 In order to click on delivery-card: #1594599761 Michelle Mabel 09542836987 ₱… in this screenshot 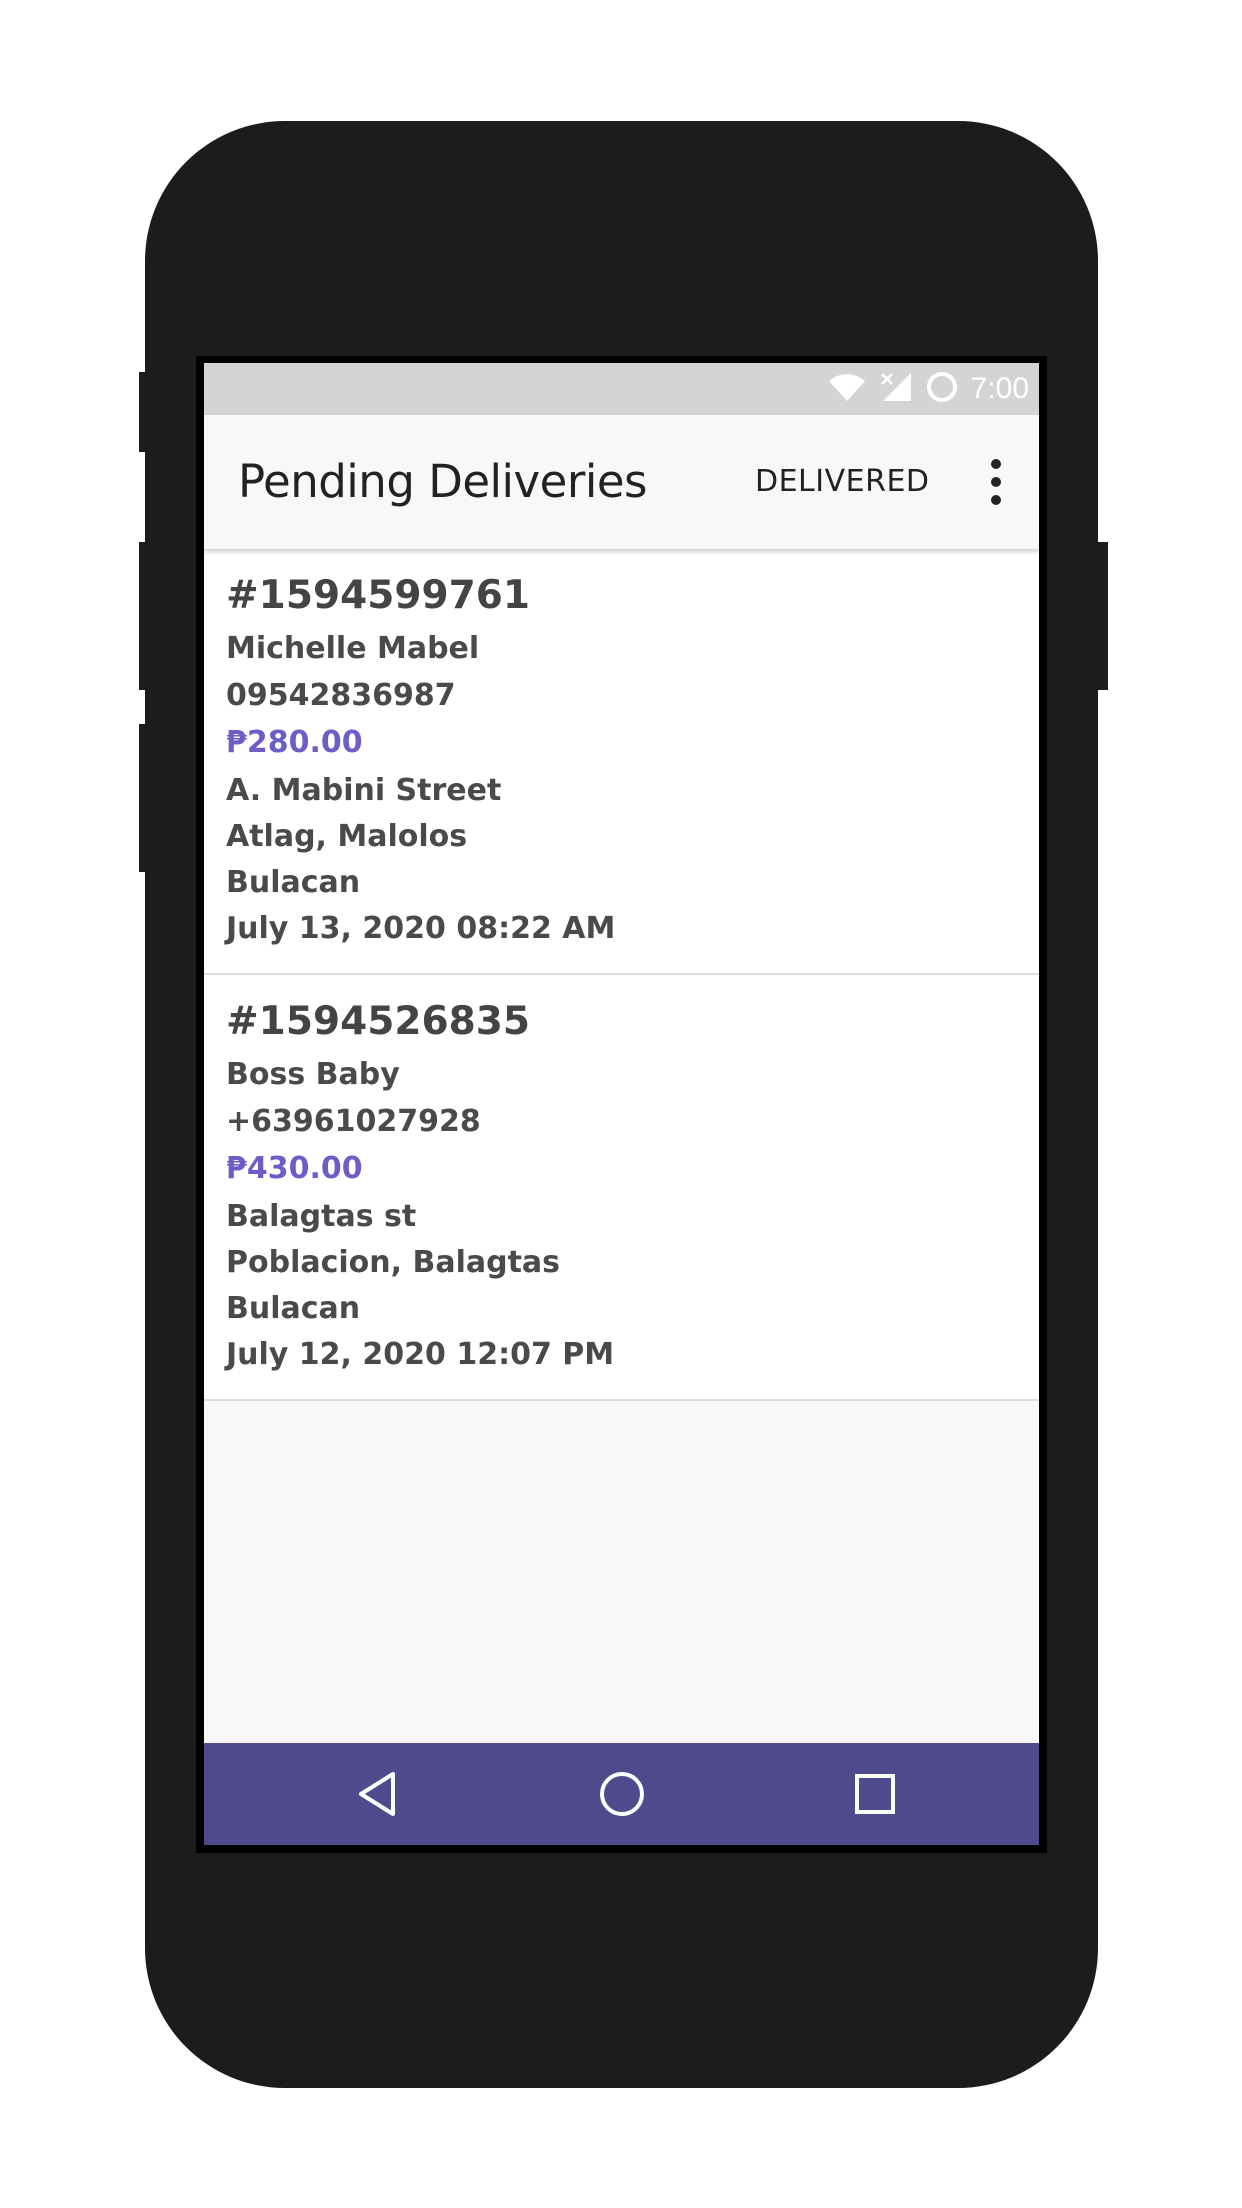, I will do `click(621, 762)`.